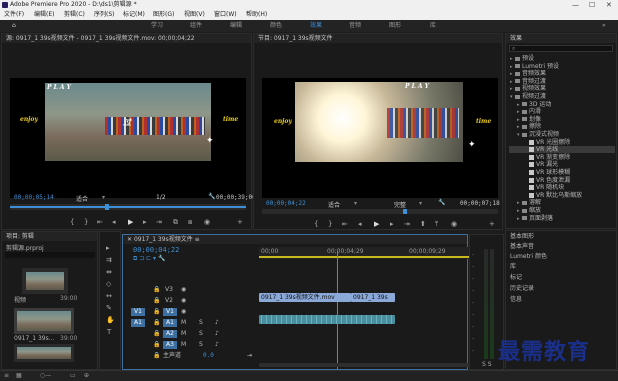  I want to click on extract-icon: ⤒, so click(436, 224).